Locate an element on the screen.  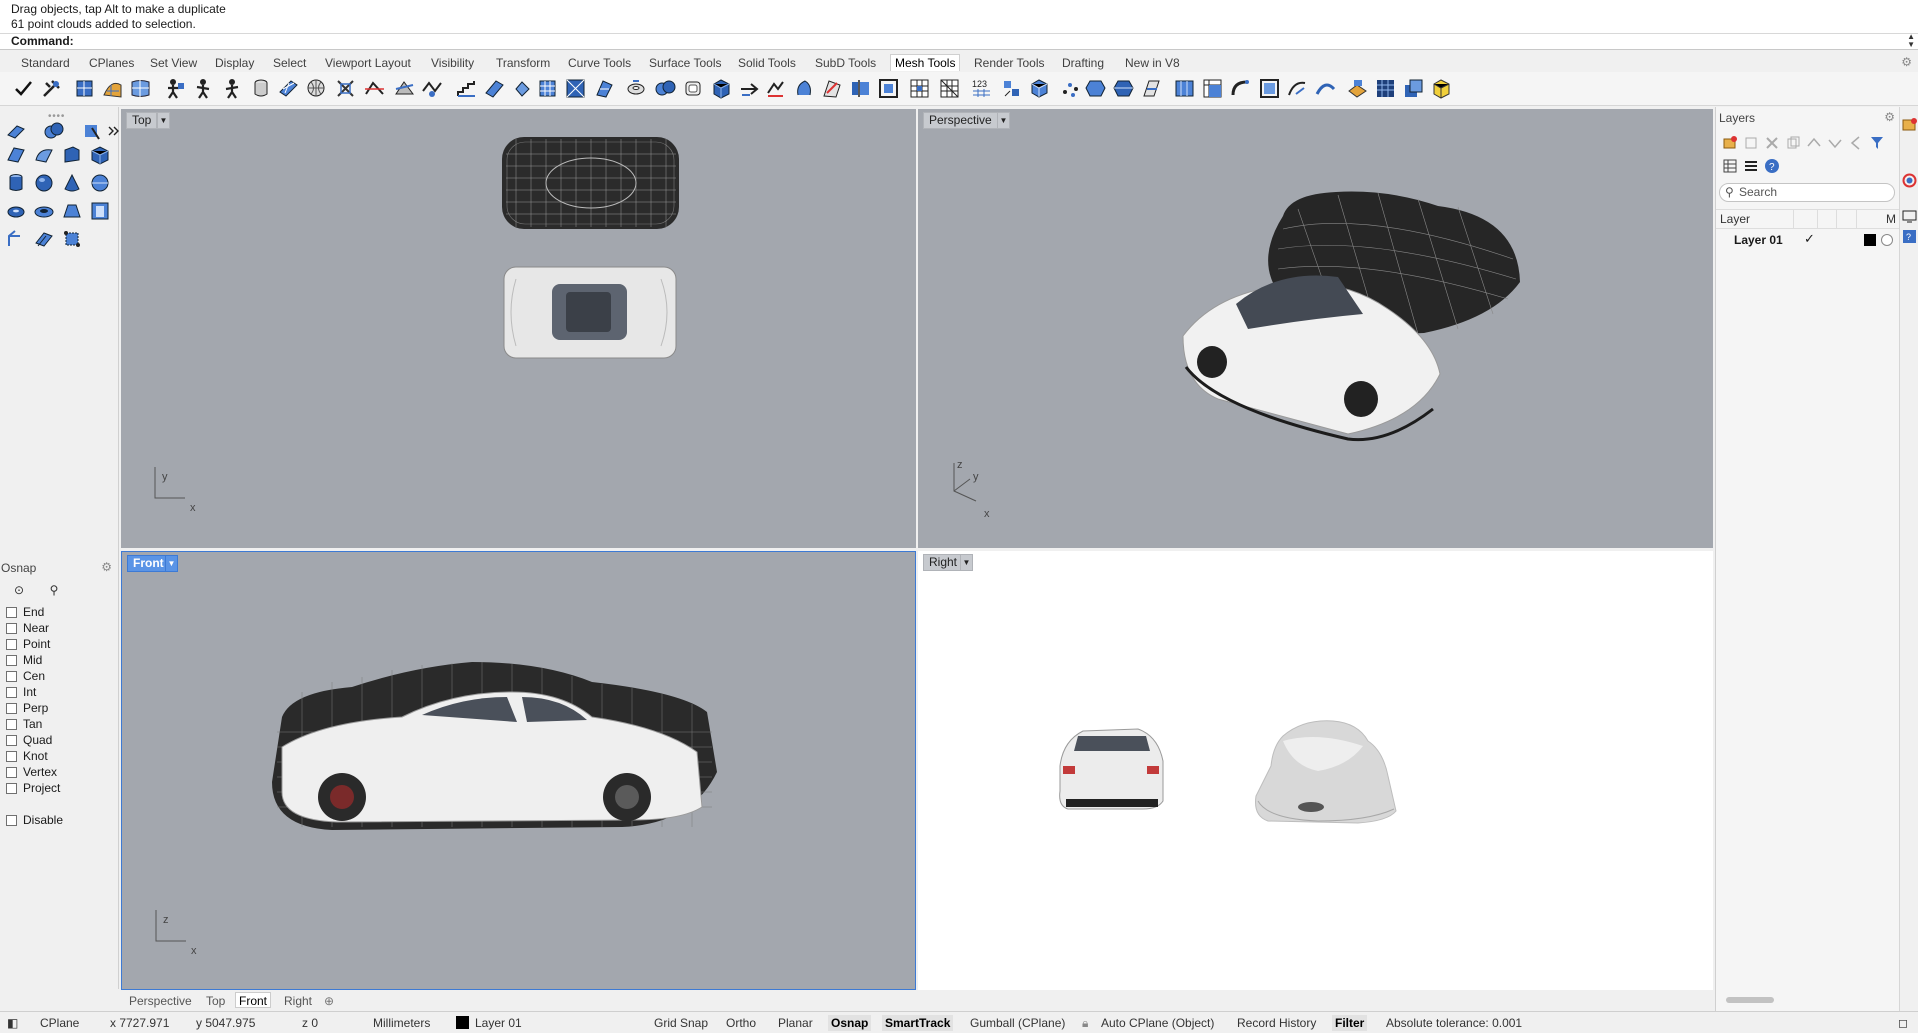
mesh-from-surface-icon is located at coordinates (112, 88).